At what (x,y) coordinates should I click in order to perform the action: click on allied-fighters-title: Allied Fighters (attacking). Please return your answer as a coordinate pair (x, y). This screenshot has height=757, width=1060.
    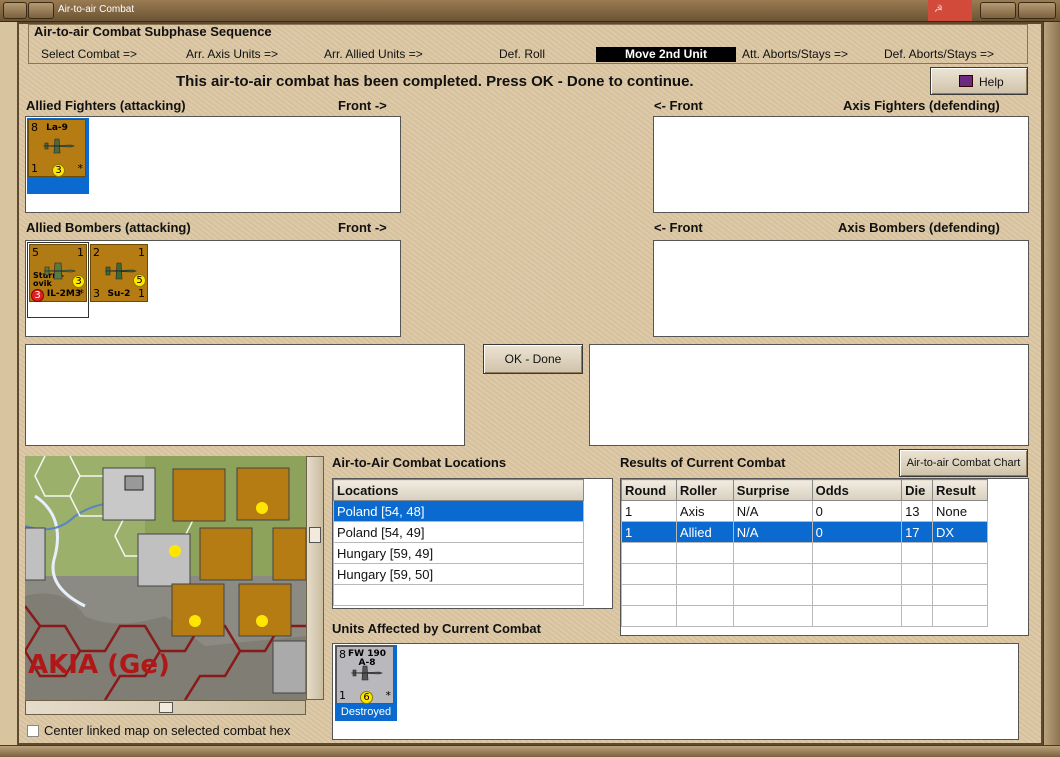
    Looking at the image, I should click on (106, 105).